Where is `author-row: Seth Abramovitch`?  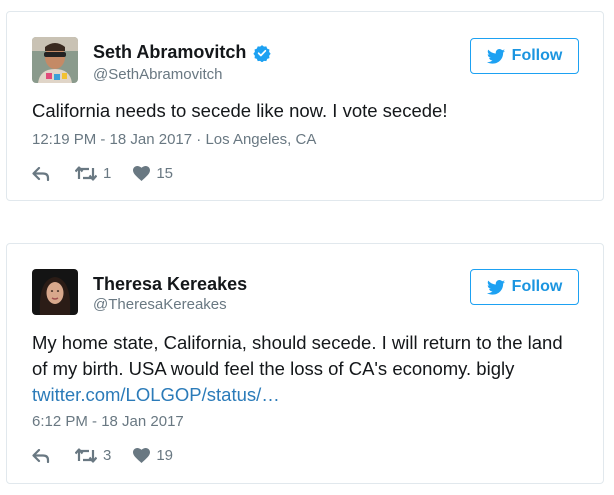
author-row: Seth Abramovitch is located at coordinates (182, 52).